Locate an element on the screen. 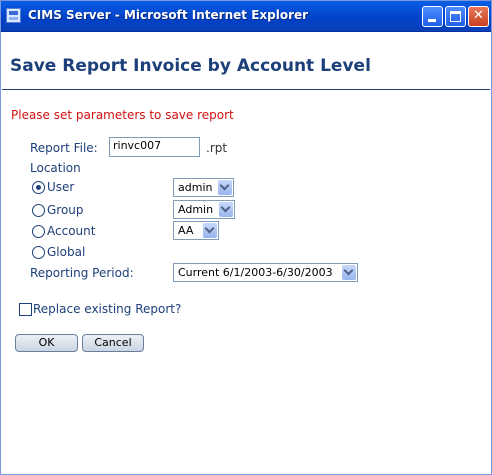 This screenshot has height=475, width=492. close-icon: ✕ is located at coordinates (478, 15).